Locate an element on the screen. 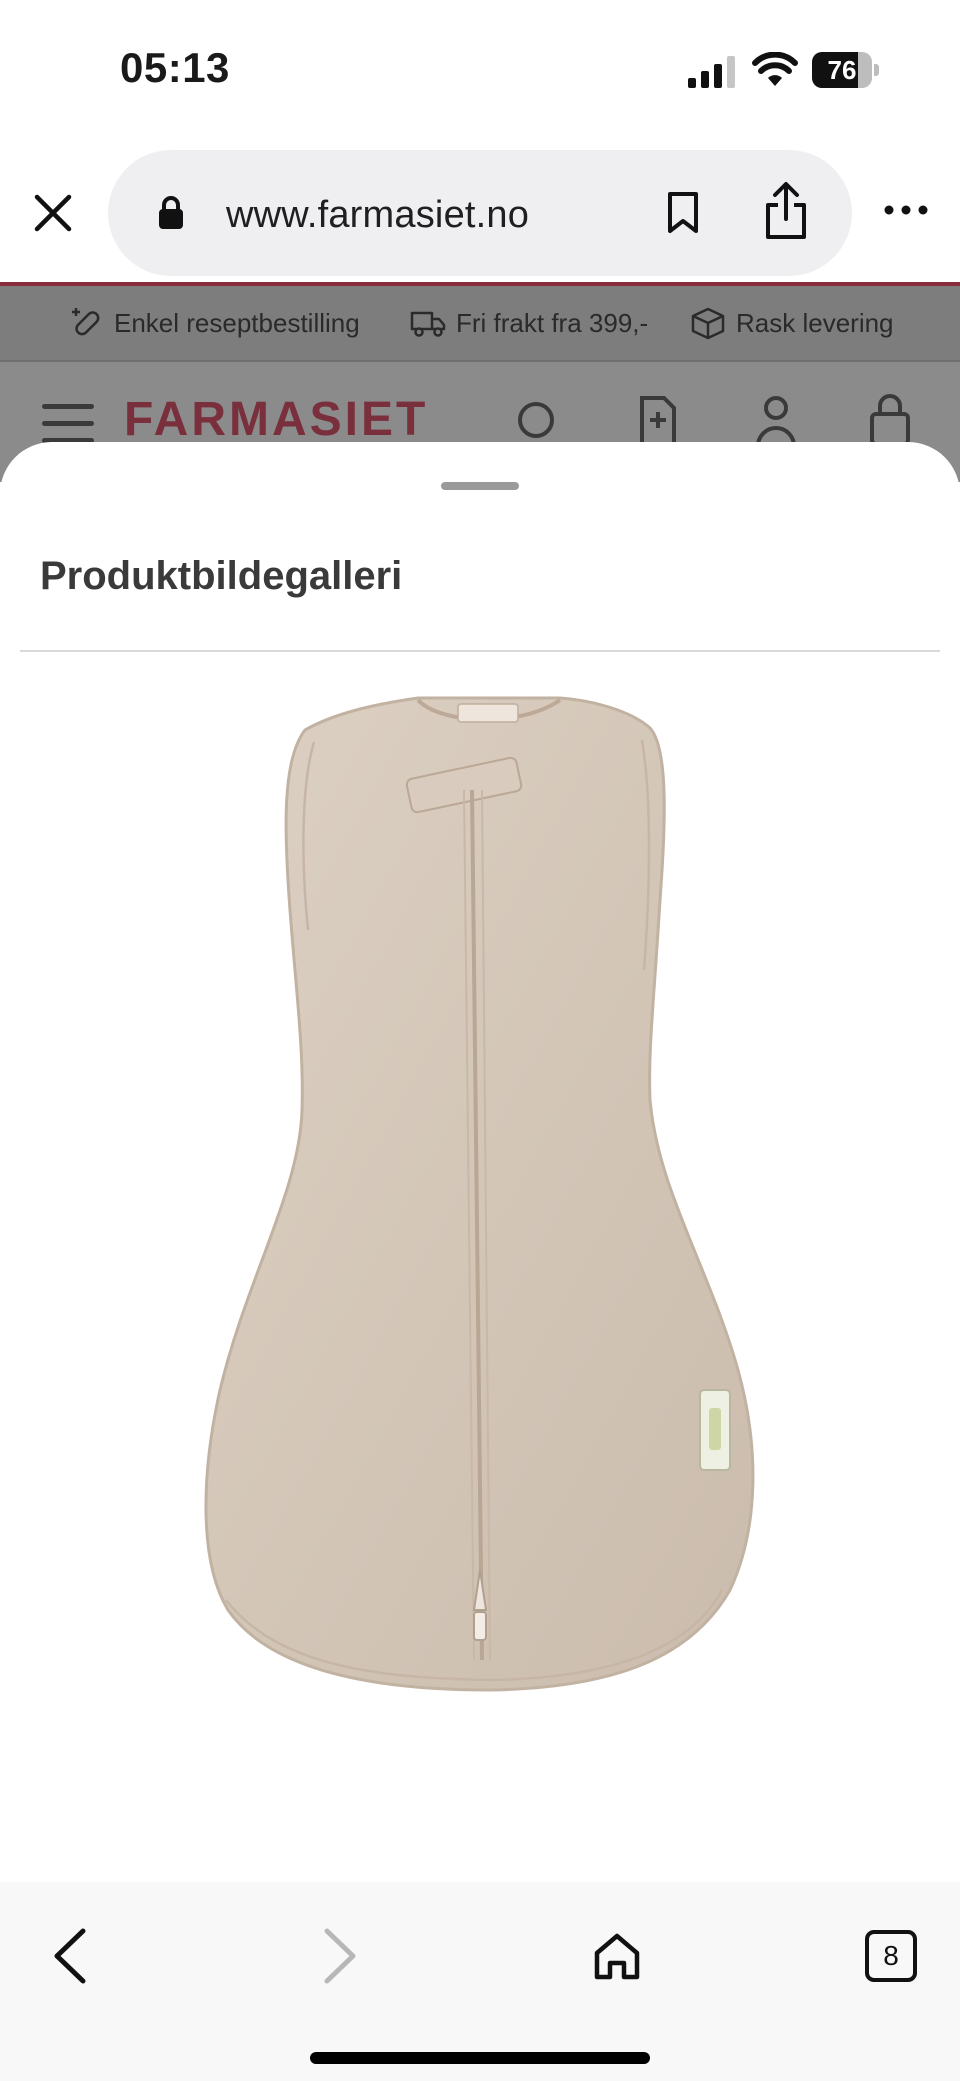 The height and width of the screenshot is (2081, 960). menu-icon is located at coordinates (68, 424).